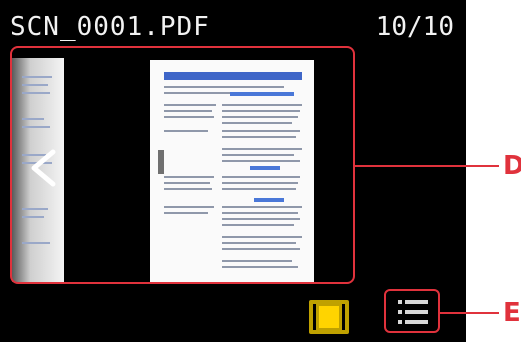  I want to click on chevron-left-icon, so click(43, 168).